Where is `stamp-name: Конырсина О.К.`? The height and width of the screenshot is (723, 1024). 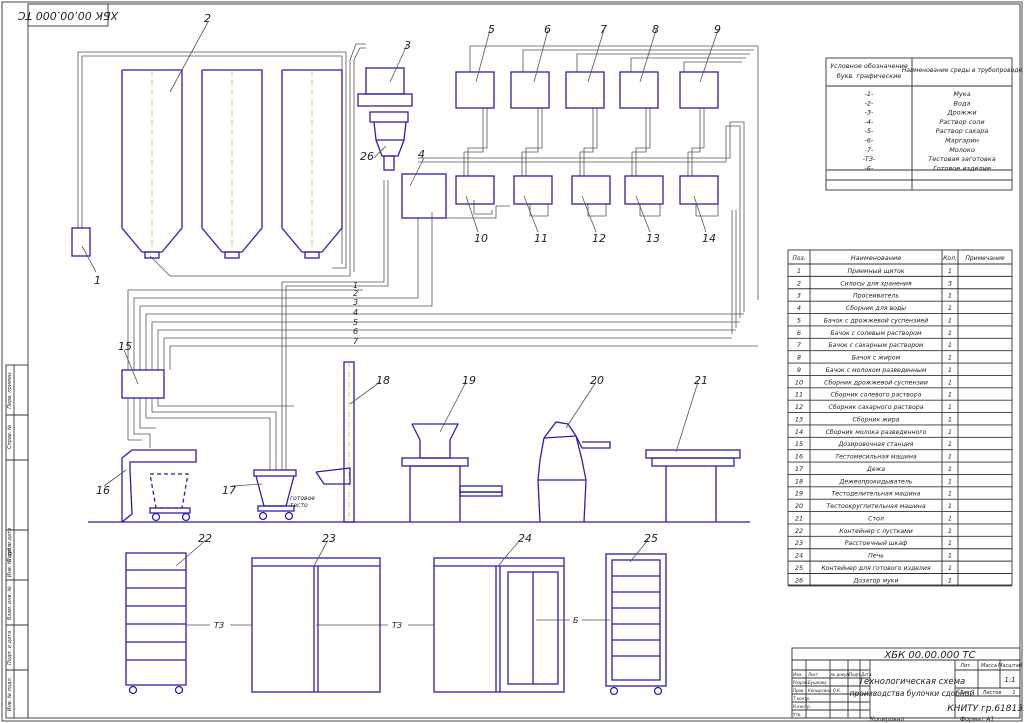 stamp-name: Конырсина О.К. is located at coordinates (824, 690).